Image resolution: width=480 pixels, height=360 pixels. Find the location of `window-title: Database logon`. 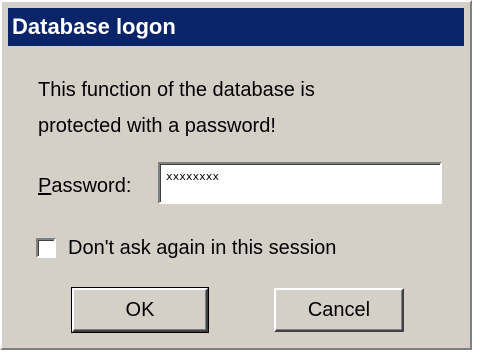

window-title: Database logon is located at coordinates (94, 26).